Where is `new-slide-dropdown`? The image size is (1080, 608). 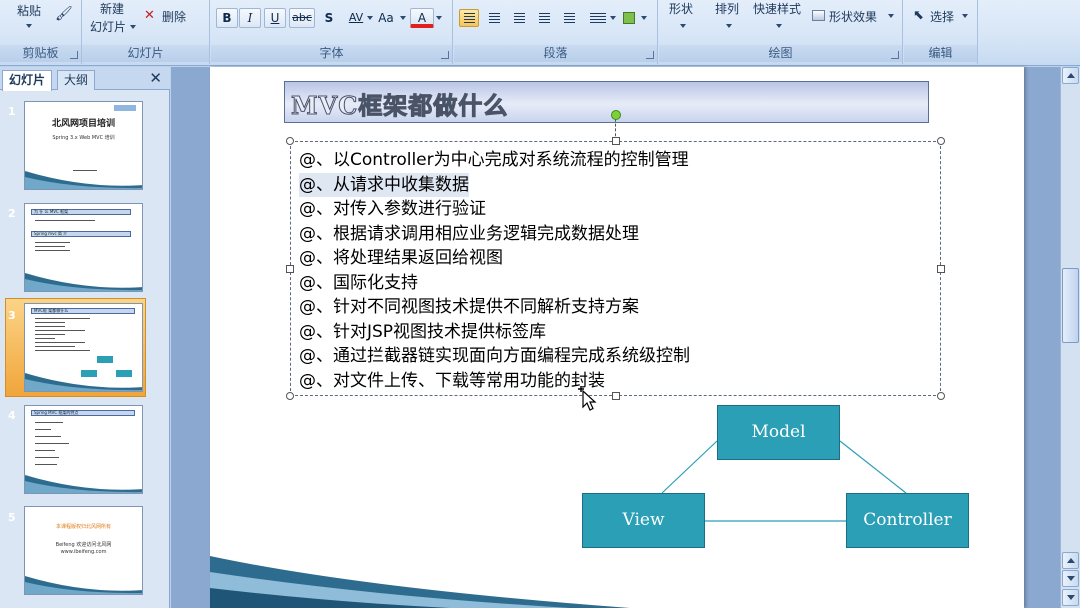 new-slide-dropdown is located at coordinates (133, 27).